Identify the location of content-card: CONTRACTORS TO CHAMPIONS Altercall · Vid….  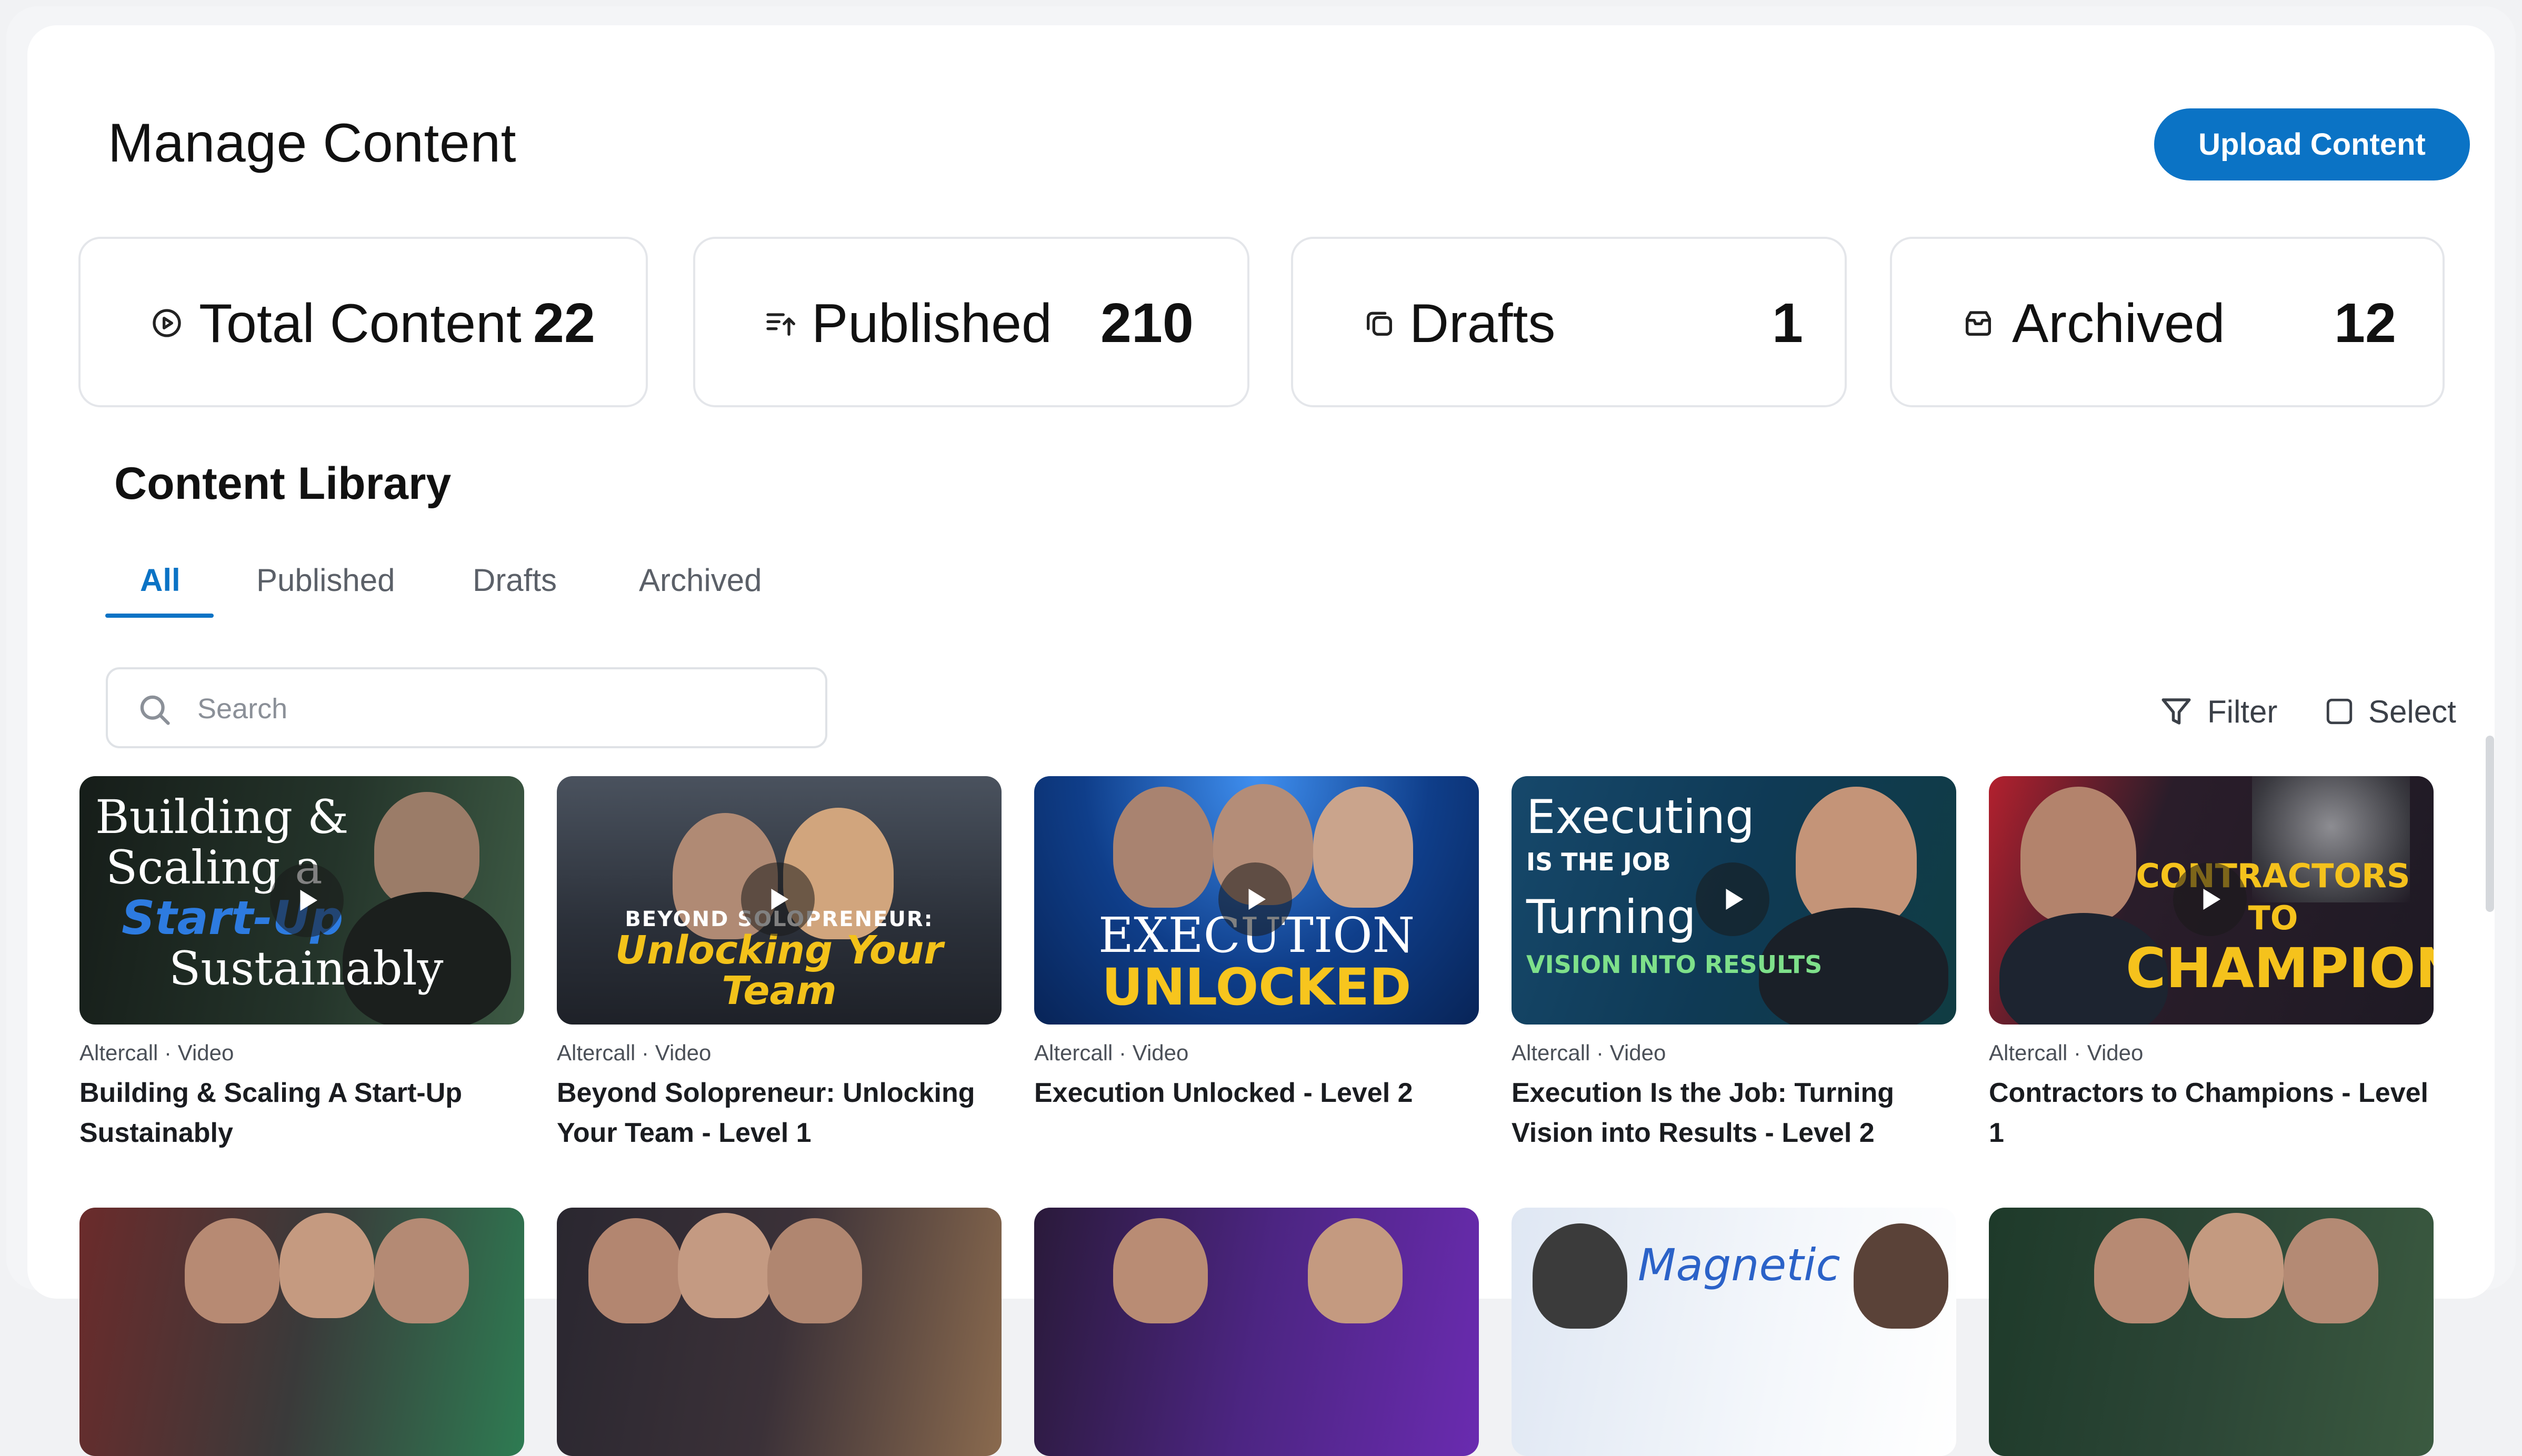
(2211, 964).